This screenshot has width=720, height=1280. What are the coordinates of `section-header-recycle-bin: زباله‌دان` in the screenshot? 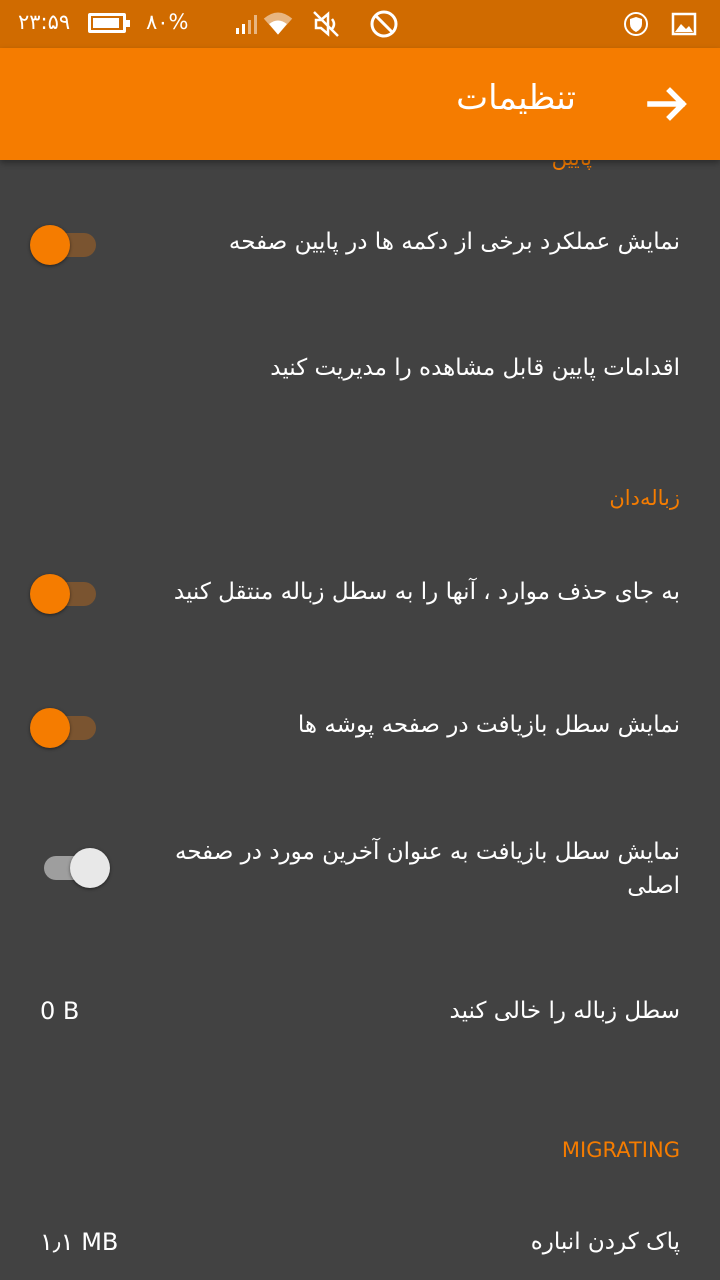 It's located at (644, 498).